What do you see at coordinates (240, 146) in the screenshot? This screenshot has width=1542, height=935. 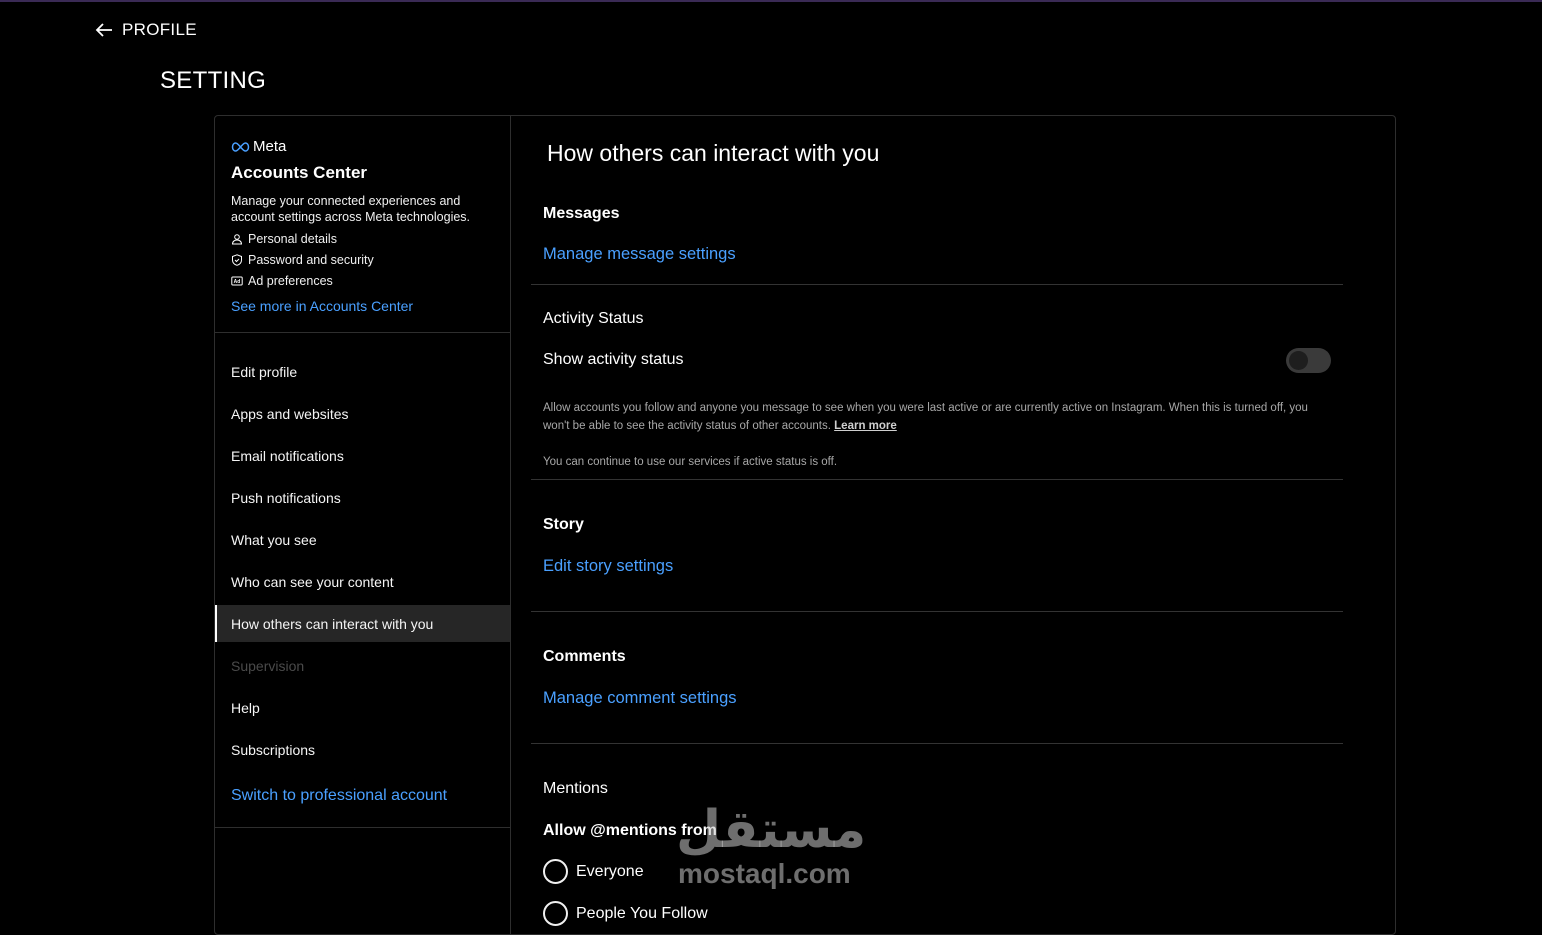 I see `meta-infinity-icon` at bounding box center [240, 146].